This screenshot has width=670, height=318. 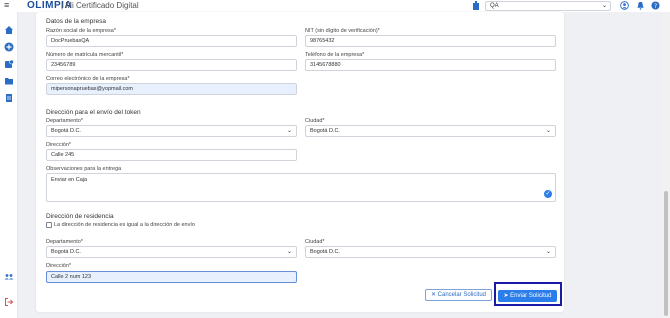 I want to click on nit-input: 98765432, so click(x=430, y=41).